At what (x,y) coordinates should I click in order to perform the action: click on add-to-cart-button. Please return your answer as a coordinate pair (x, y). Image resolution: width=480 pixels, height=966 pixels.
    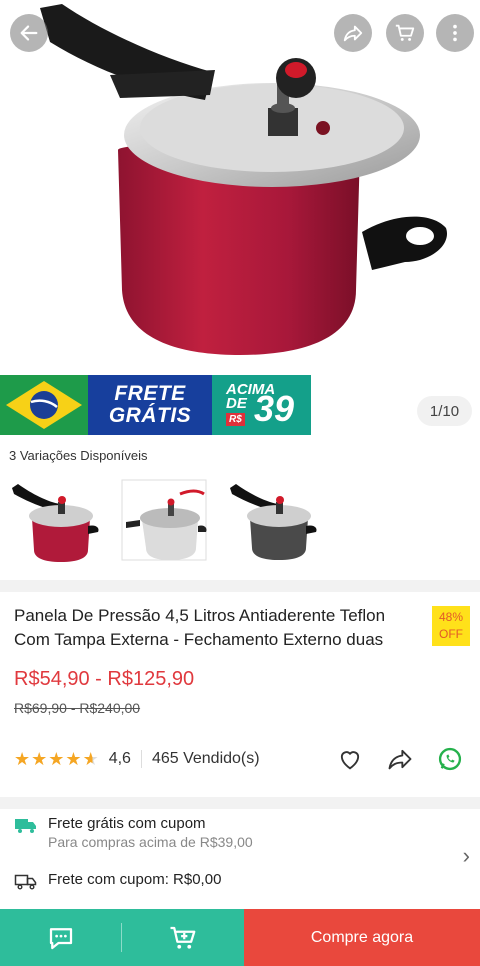
    Looking at the image, I should click on (183, 937).